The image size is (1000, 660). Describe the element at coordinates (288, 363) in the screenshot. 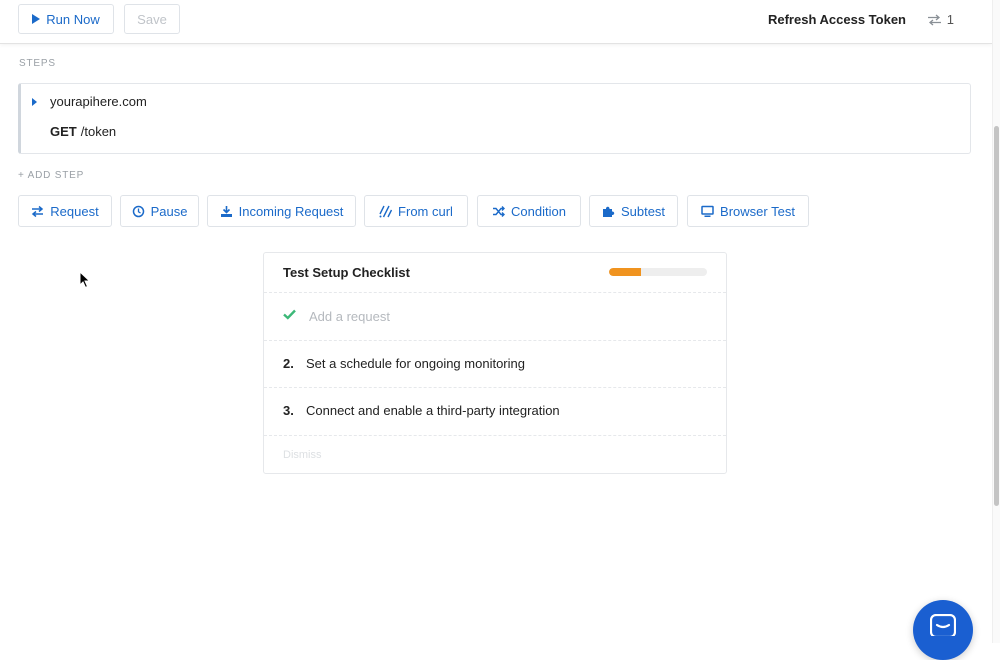

I see `checklist-item-number: 2.` at that location.